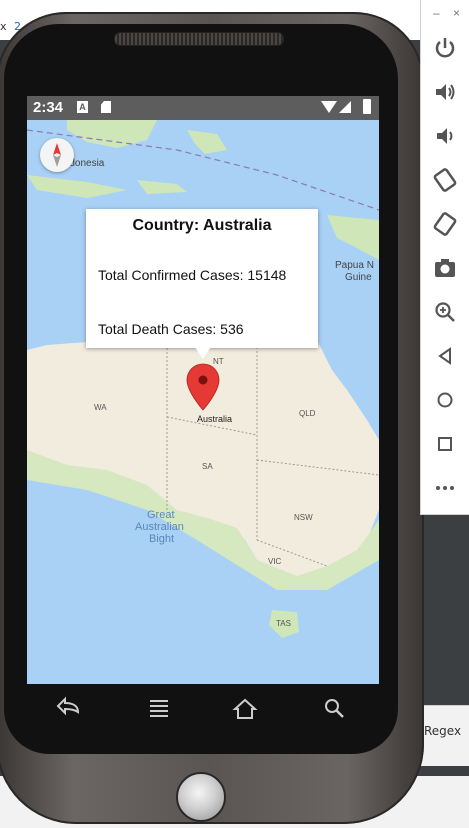 This screenshot has width=469, height=828. What do you see at coordinates (445, 488) in the screenshot?
I see `more-icon` at bounding box center [445, 488].